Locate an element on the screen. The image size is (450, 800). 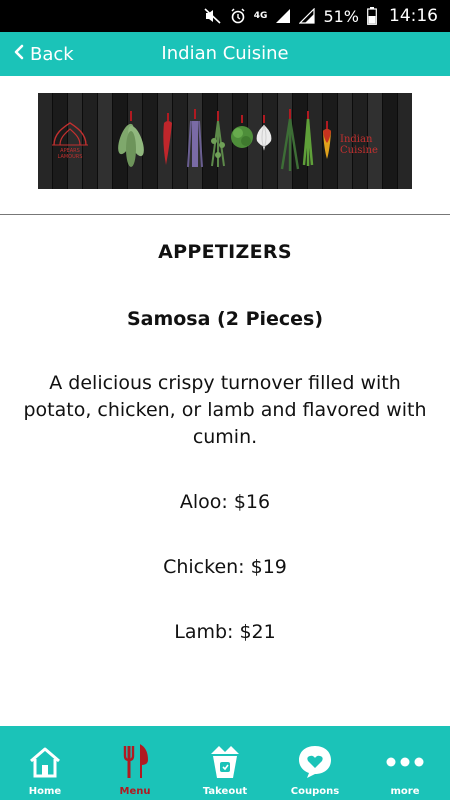
heart-bubble-icon is located at coordinates (315, 762).